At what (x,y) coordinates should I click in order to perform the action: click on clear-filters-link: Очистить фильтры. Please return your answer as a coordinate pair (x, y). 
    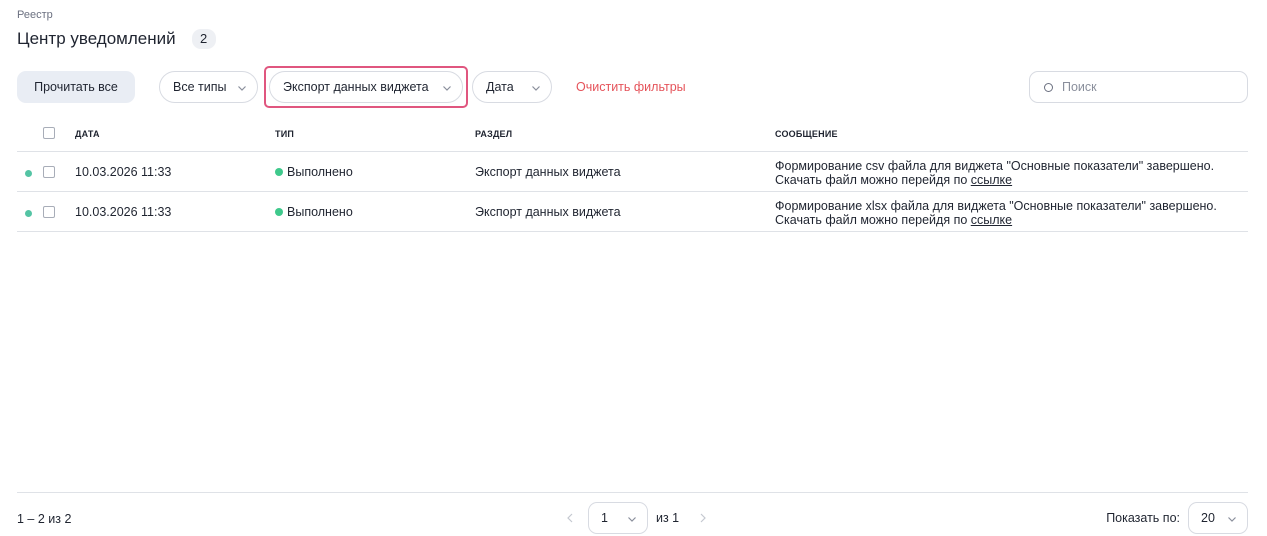
    Looking at the image, I should click on (631, 87).